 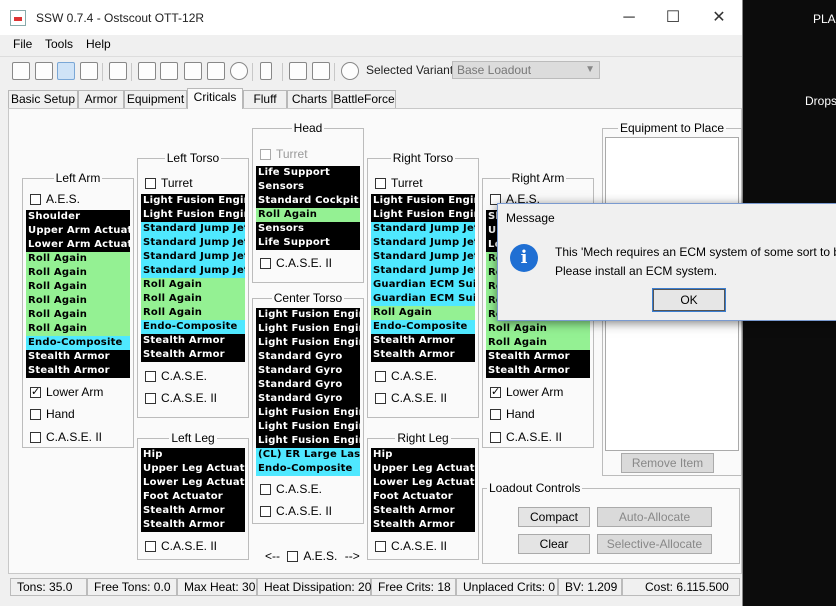 I want to click on left-torso-turret-checkbox: Turret, so click(x=169, y=183).